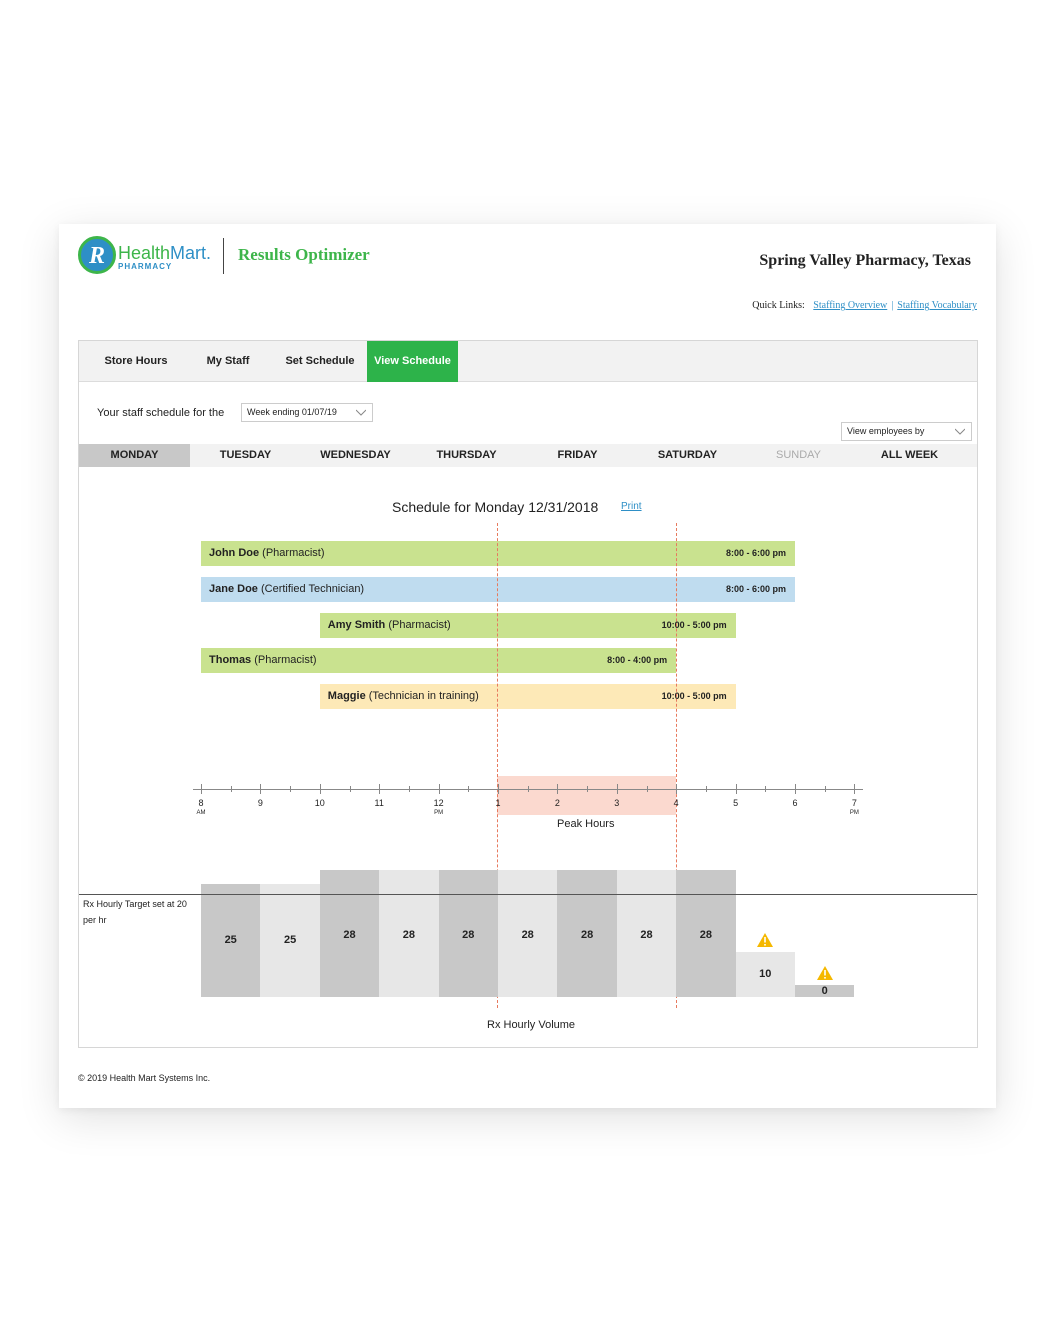  What do you see at coordinates (909, 455) in the screenshot?
I see `day-tab-all-week: ALL WEEK` at bounding box center [909, 455].